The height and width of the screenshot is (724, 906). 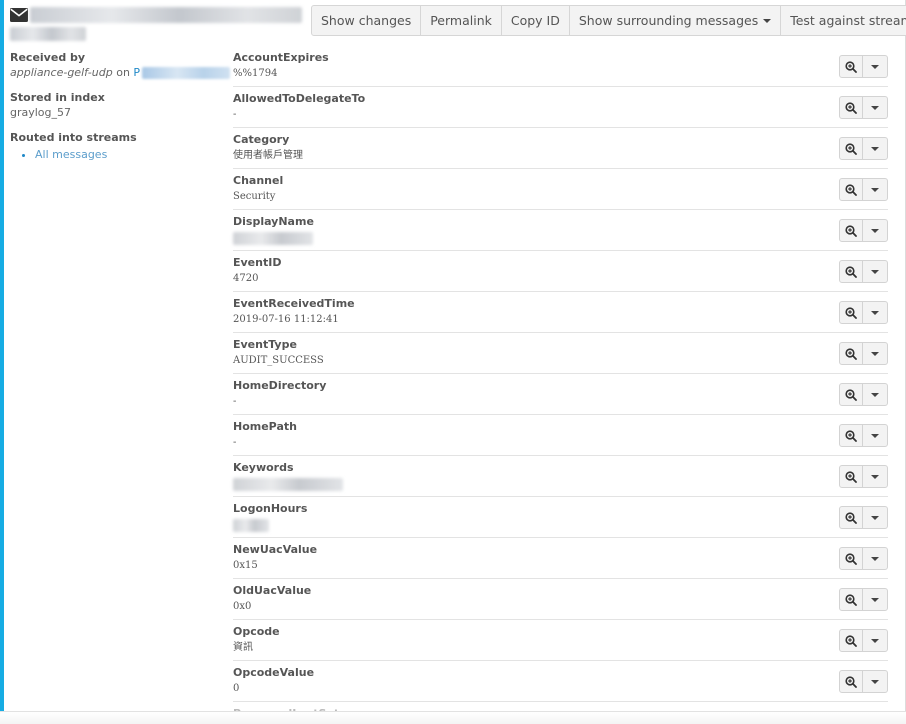 I want to click on field-name: Channel, so click(x=258, y=180).